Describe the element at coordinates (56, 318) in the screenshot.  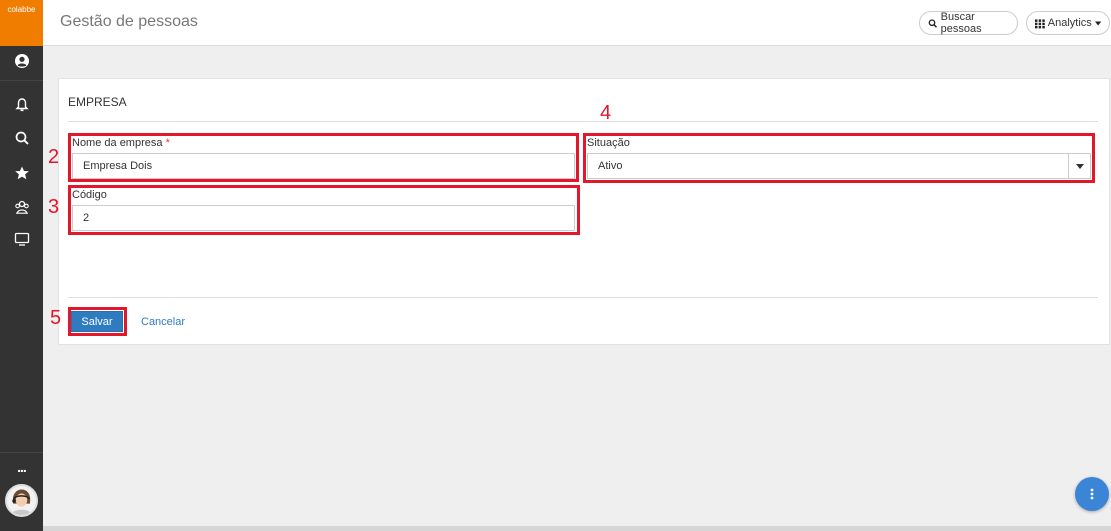
I see `annotation-number: 5` at that location.